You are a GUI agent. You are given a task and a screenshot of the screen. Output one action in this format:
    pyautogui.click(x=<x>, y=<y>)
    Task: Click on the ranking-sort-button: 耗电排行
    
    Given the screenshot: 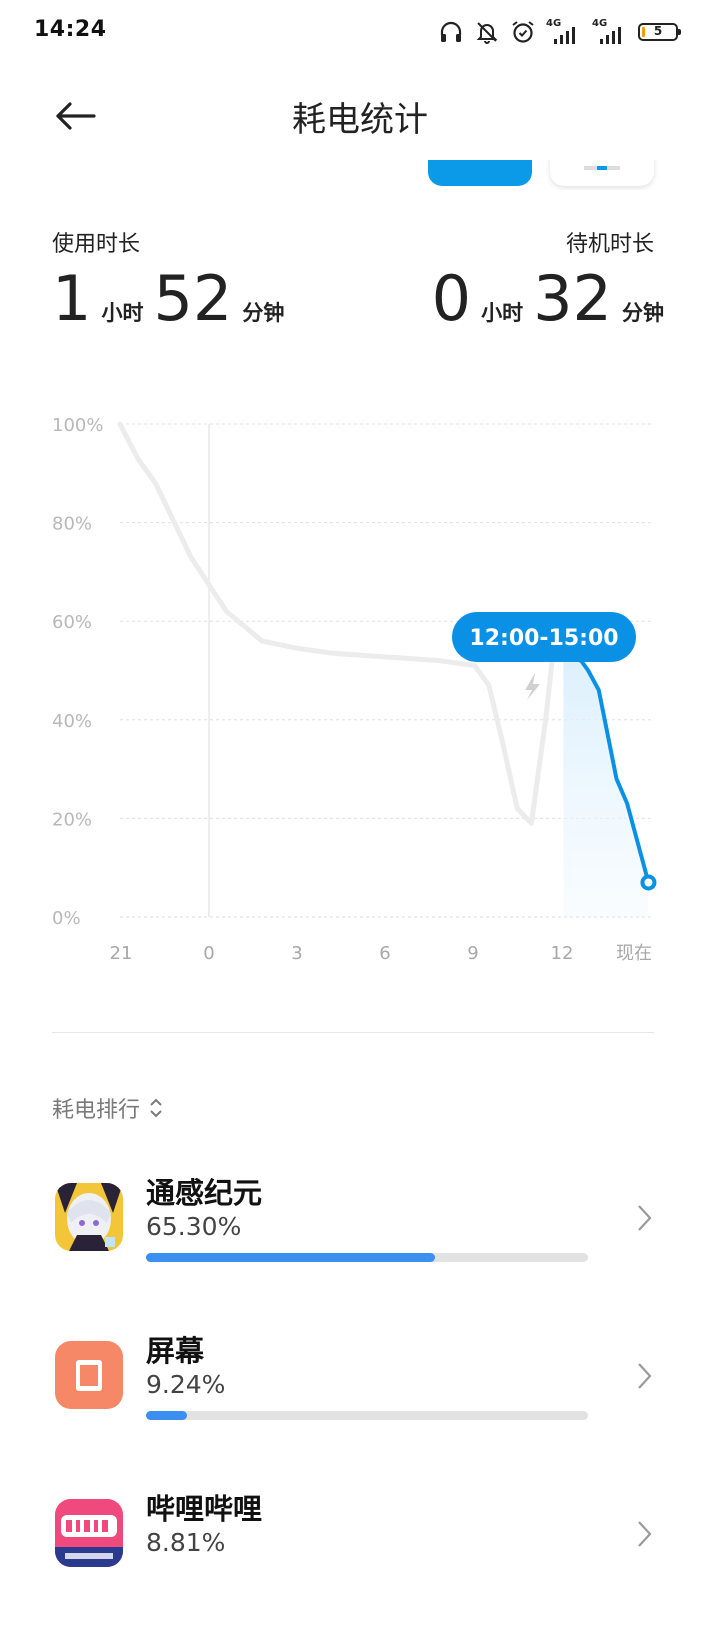 What is the action you would take?
    pyautogui.click(x=108, y=1108)
    